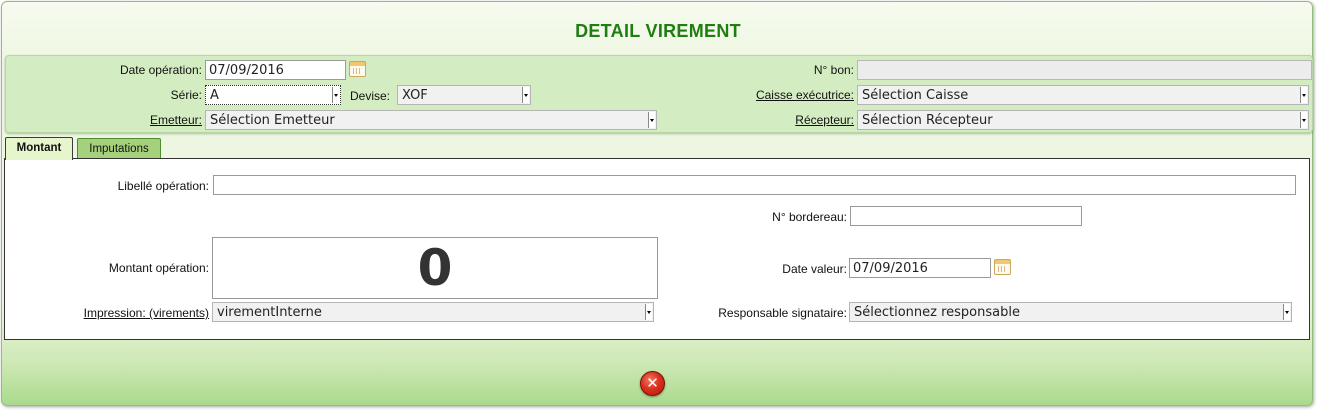 This screenshot has width=1317, height=410. I want to click on caisse-executrice-select: Sélection Caisse, so click(1083, 95).